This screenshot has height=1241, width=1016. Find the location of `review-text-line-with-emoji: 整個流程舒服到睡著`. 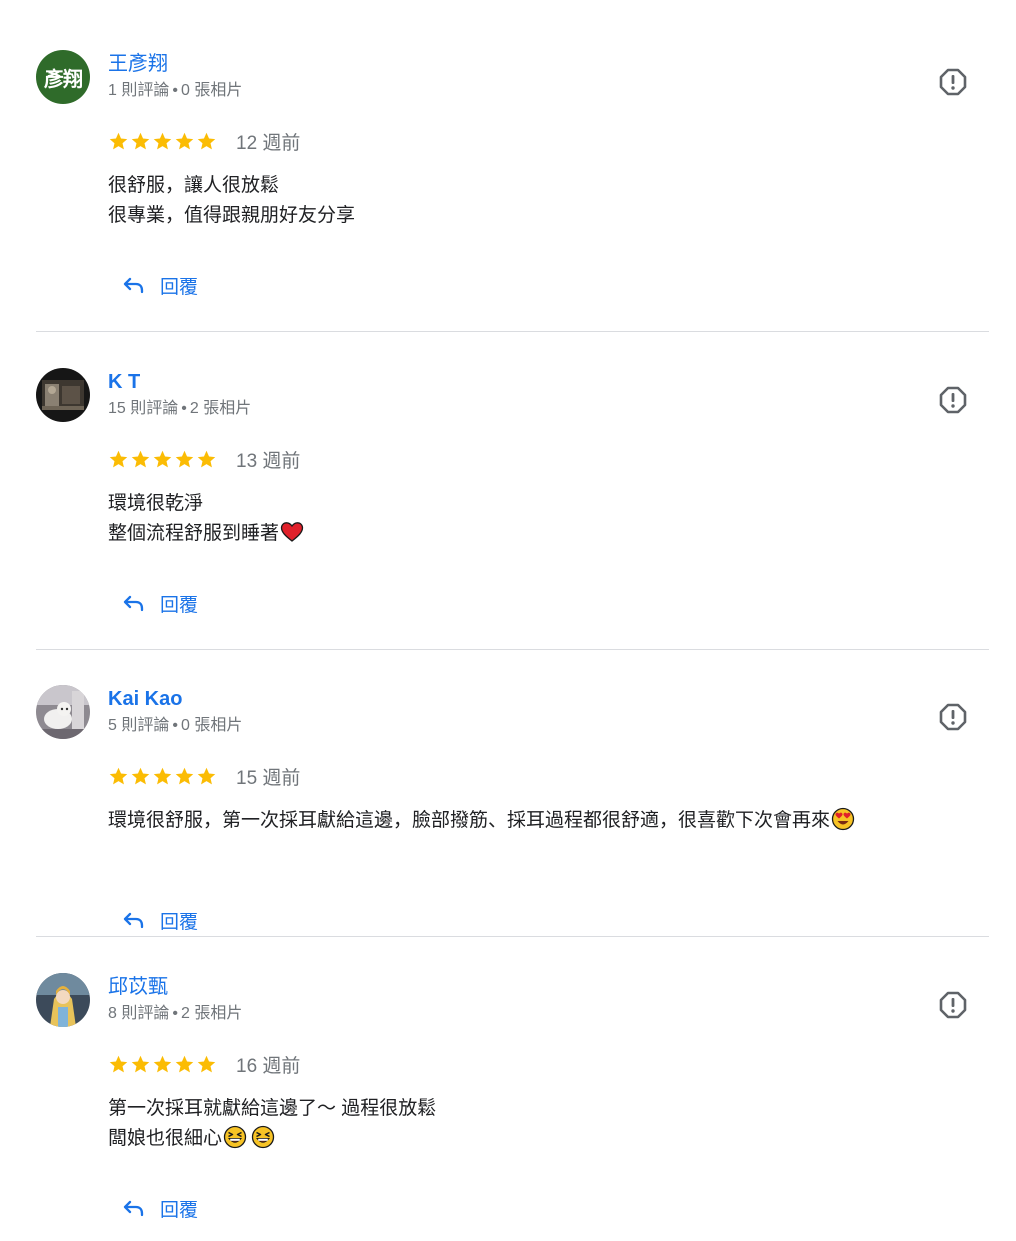

review-text-line-with-emoji: 整個流程舒服到睡著 is located at coordinates (206, 534).